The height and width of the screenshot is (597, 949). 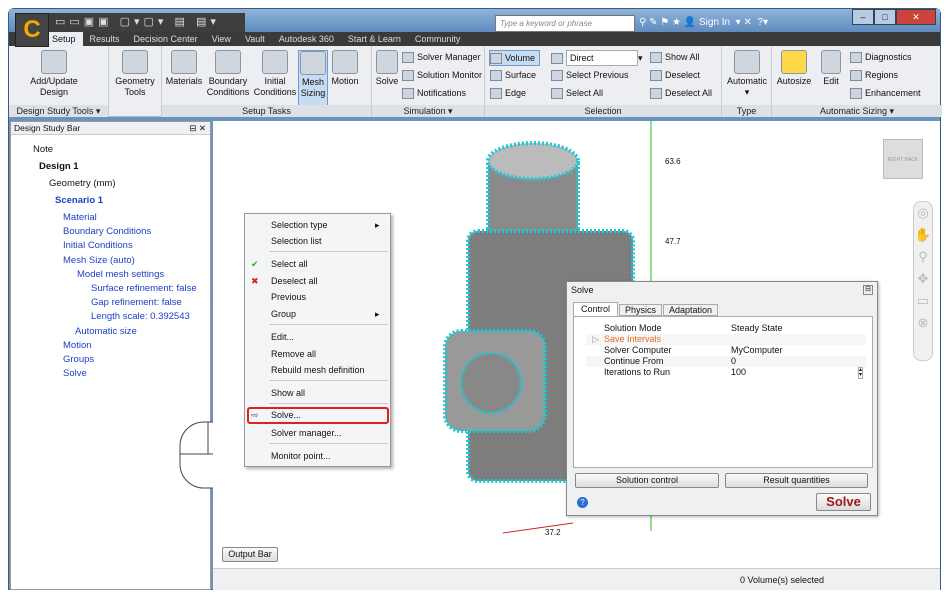 I want to click on show-all-icon, so click(x=656, y=58).